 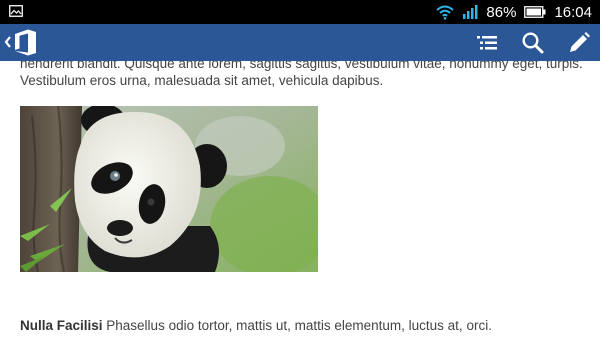 What do you see at coordinates (445, 12) in the screenshot?
I see `wifi-icon` at bounding box center [445, 12].